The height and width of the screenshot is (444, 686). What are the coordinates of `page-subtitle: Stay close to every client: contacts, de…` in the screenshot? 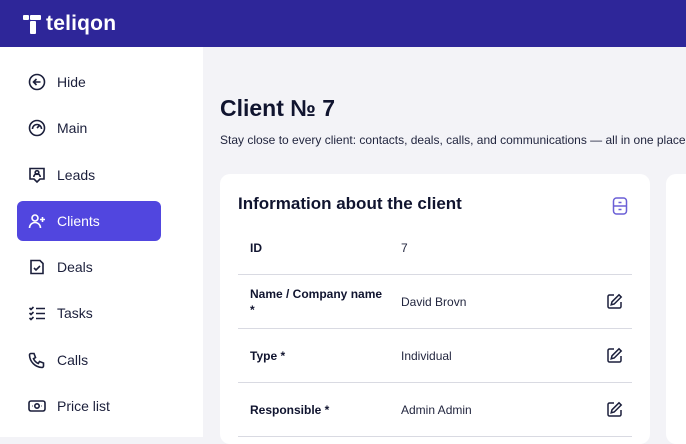 It's located at (453, 140).